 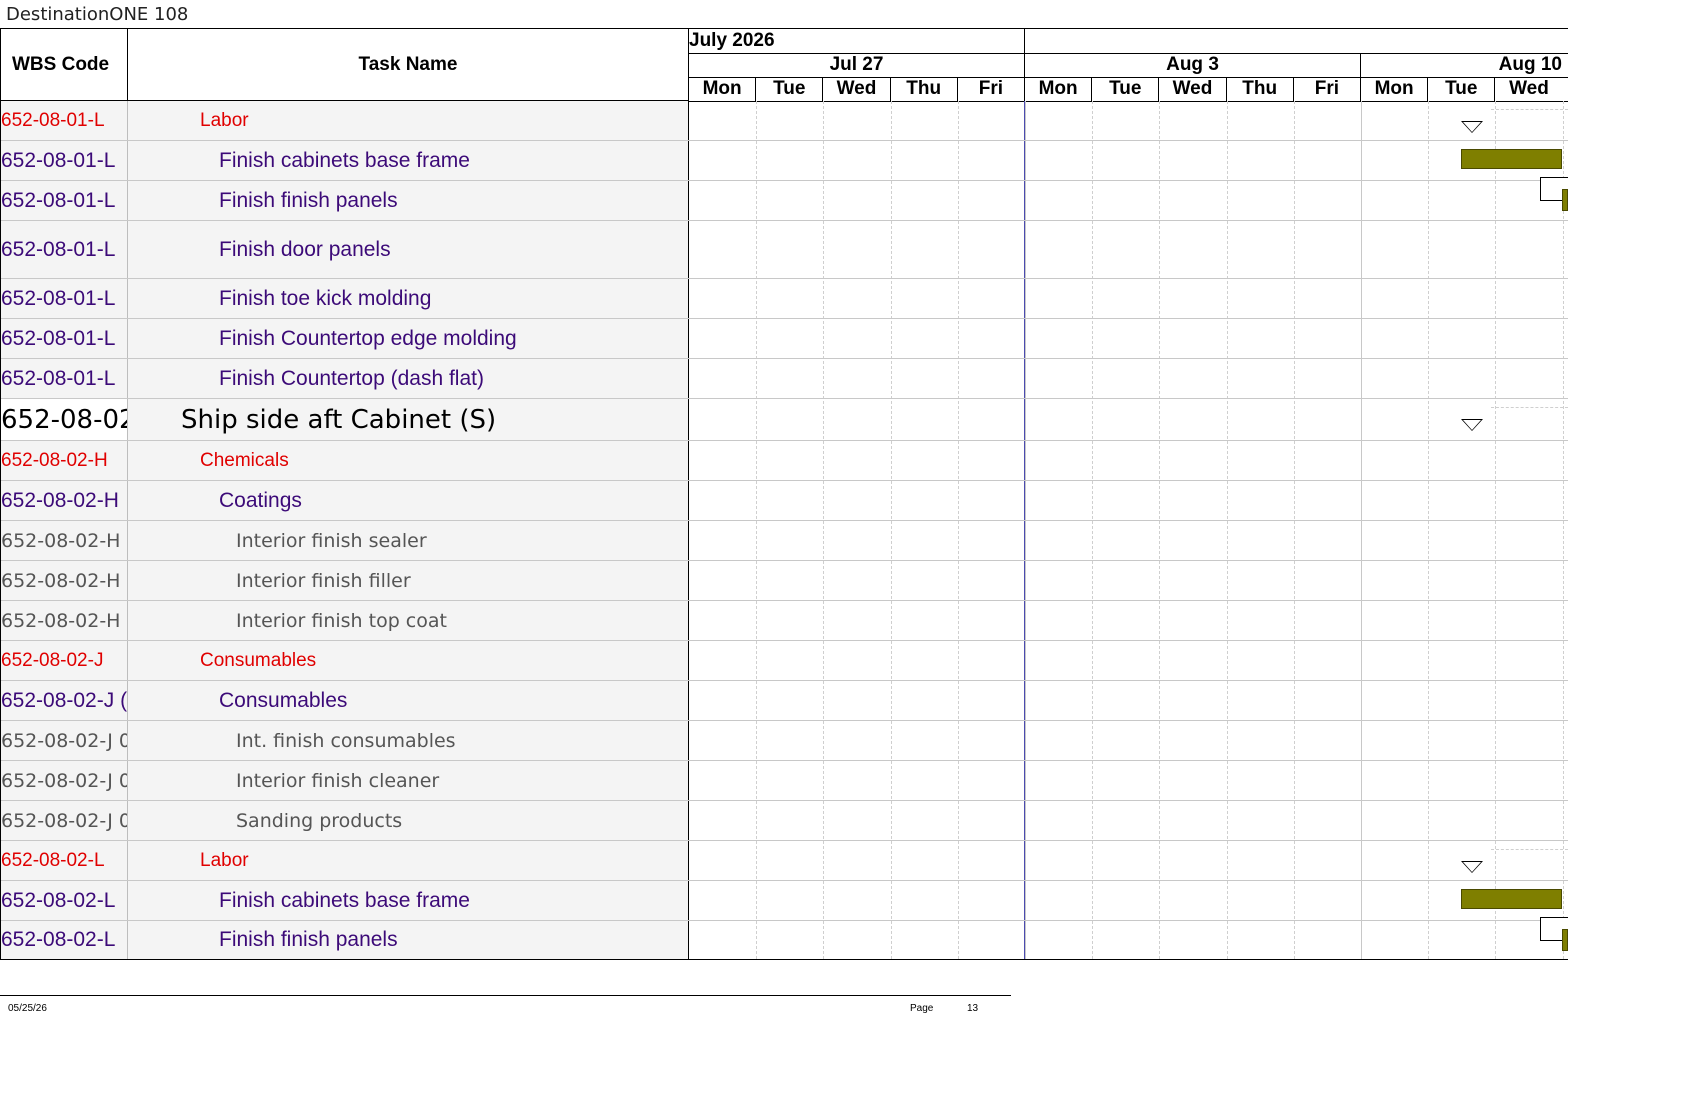 I want to click on task-name-cell: Interior finish sealer, so click(x=408, y=540).